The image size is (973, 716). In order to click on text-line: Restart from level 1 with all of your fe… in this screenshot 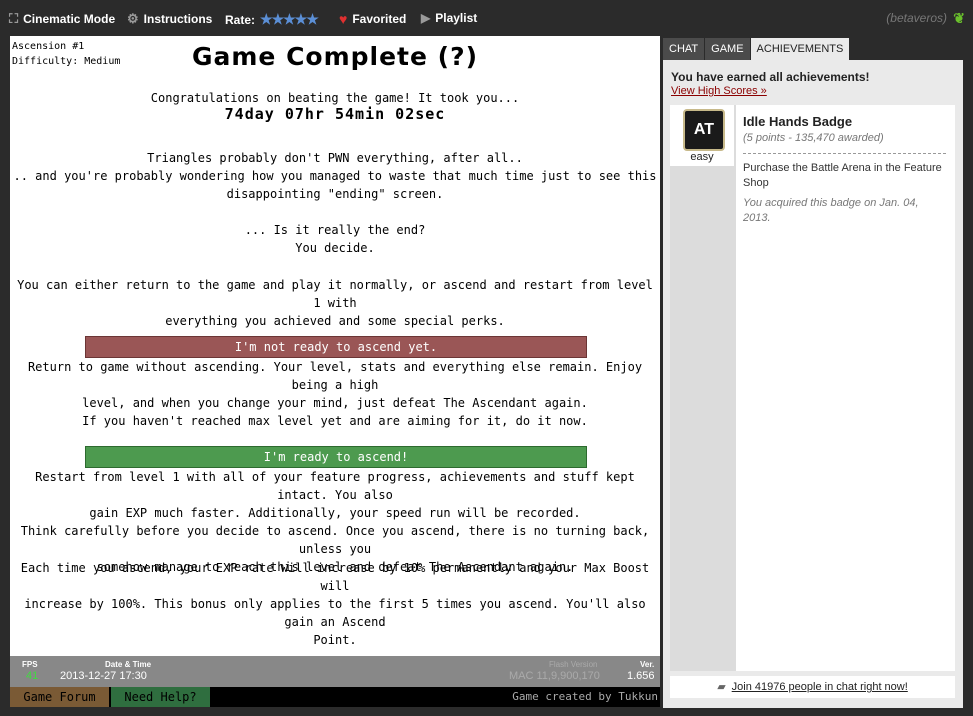, I will do `click(335, 486)`.